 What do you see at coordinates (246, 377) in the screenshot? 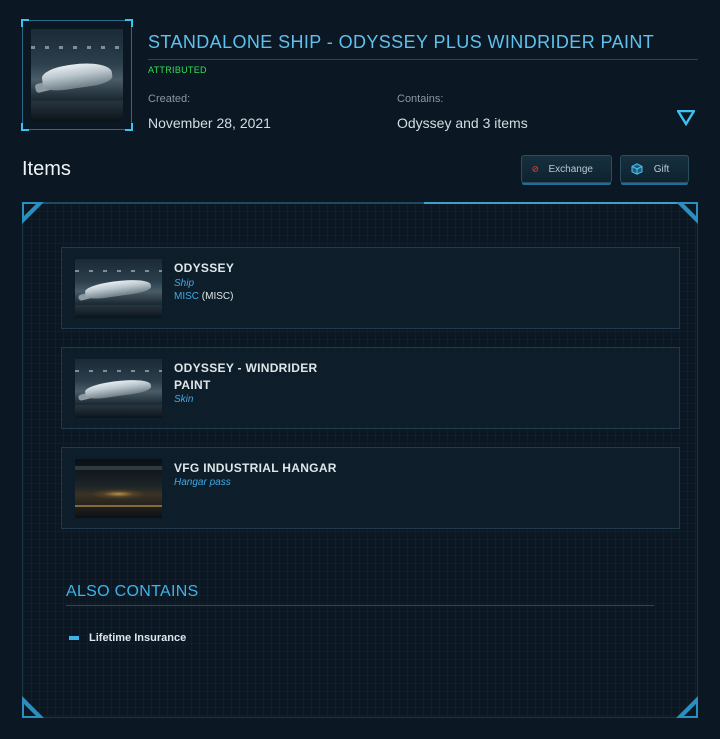
I see `item-name: ODYSSEY - WINDRIDER PAINT` at bounding box center [246, 377].